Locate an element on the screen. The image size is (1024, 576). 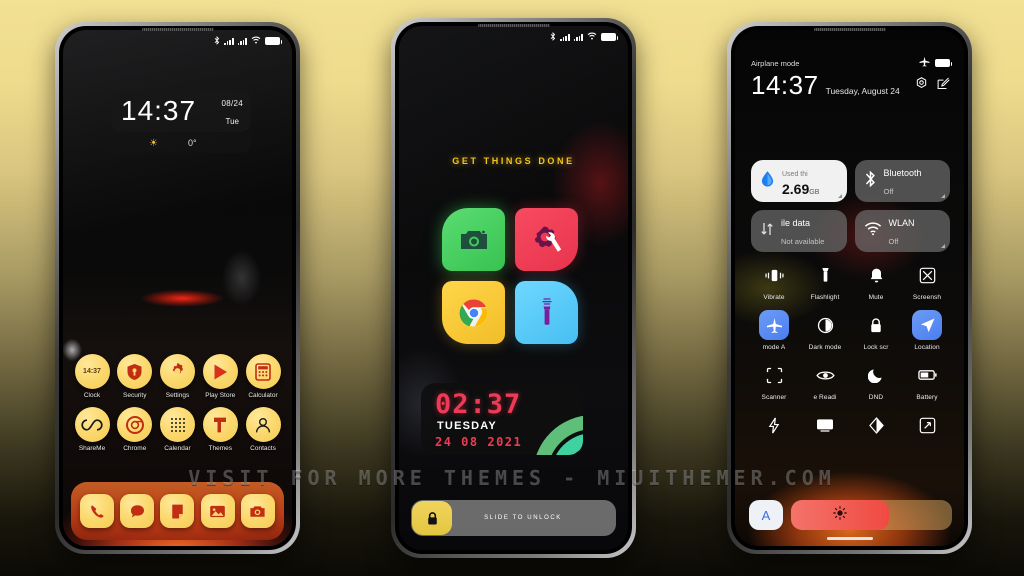
qs-mute: Mute is located at coordinates (876, 280).